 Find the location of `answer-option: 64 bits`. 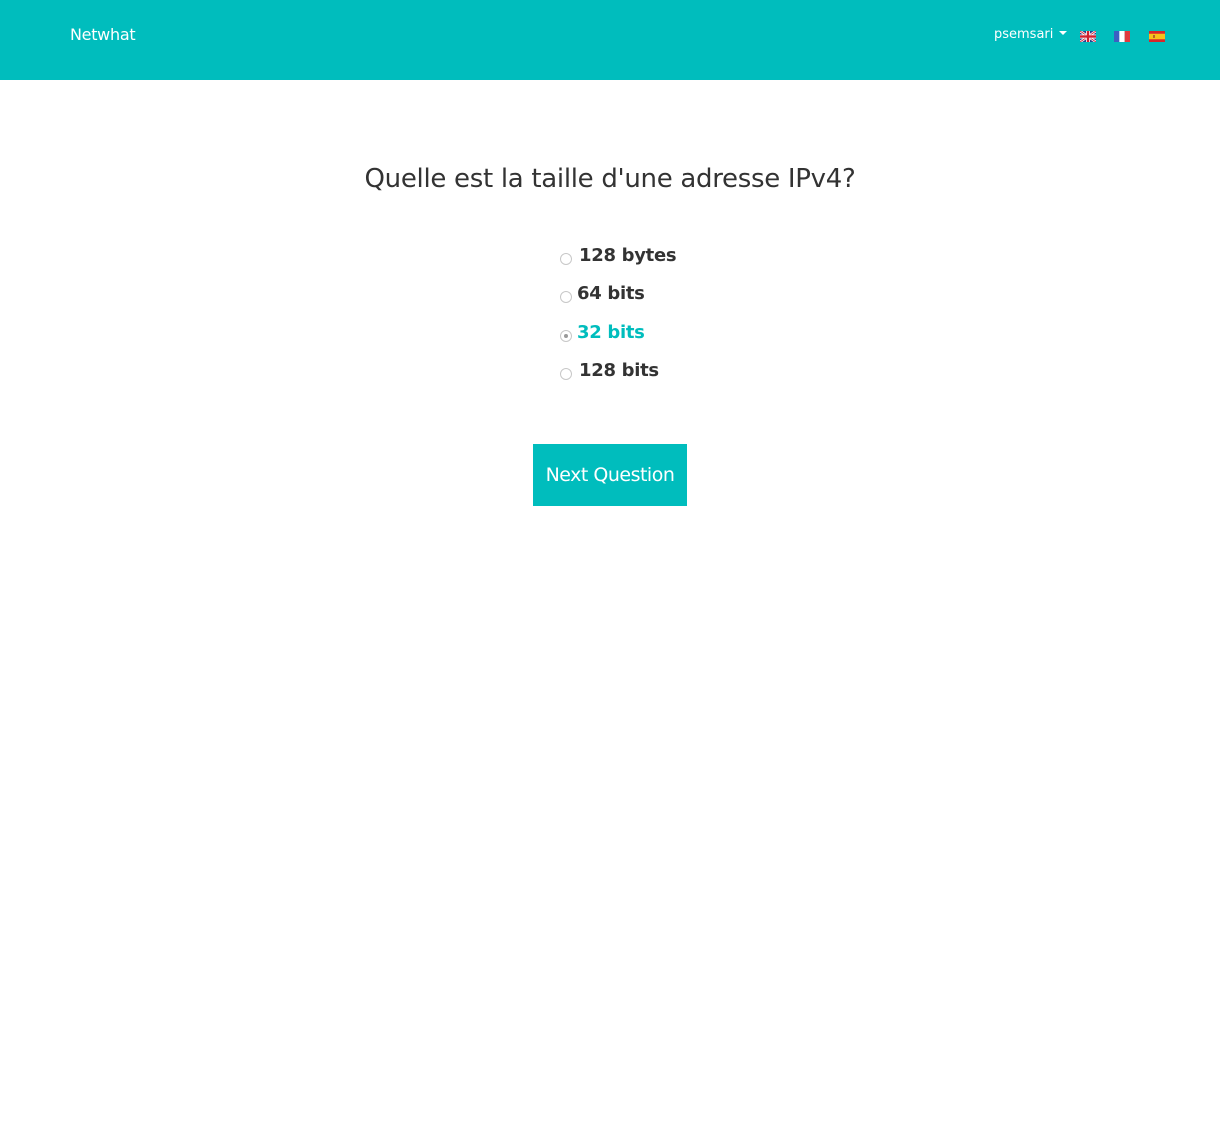

answer-option: 64 bits is located at coordinates (602, 293).